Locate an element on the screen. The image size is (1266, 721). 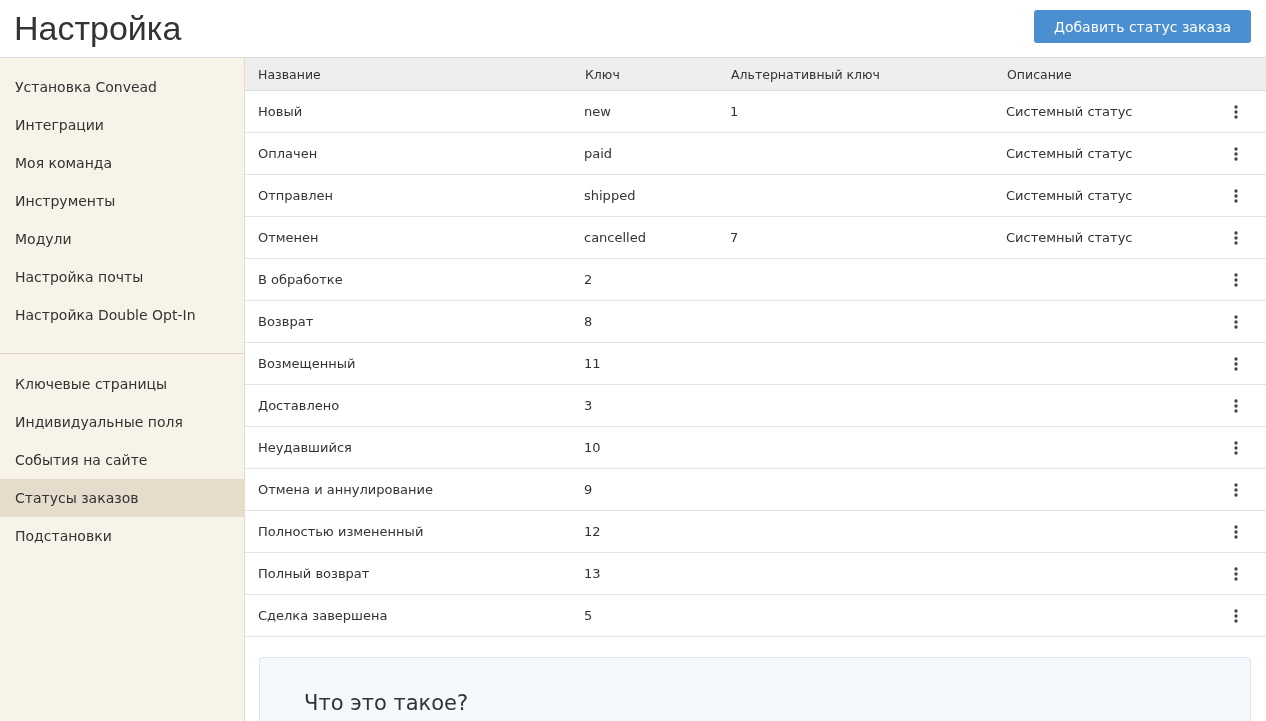
sidebar-item: Статусы заказов is located at coordinates (122, 498).